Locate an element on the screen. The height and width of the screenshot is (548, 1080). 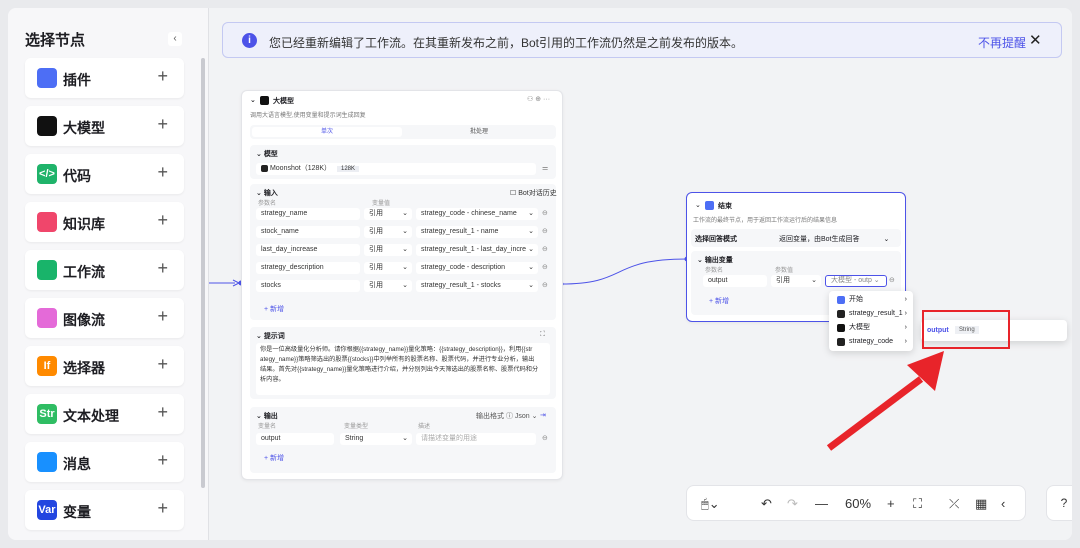
sidebar-item-label: 插件 is located at coordinates (77, 80).